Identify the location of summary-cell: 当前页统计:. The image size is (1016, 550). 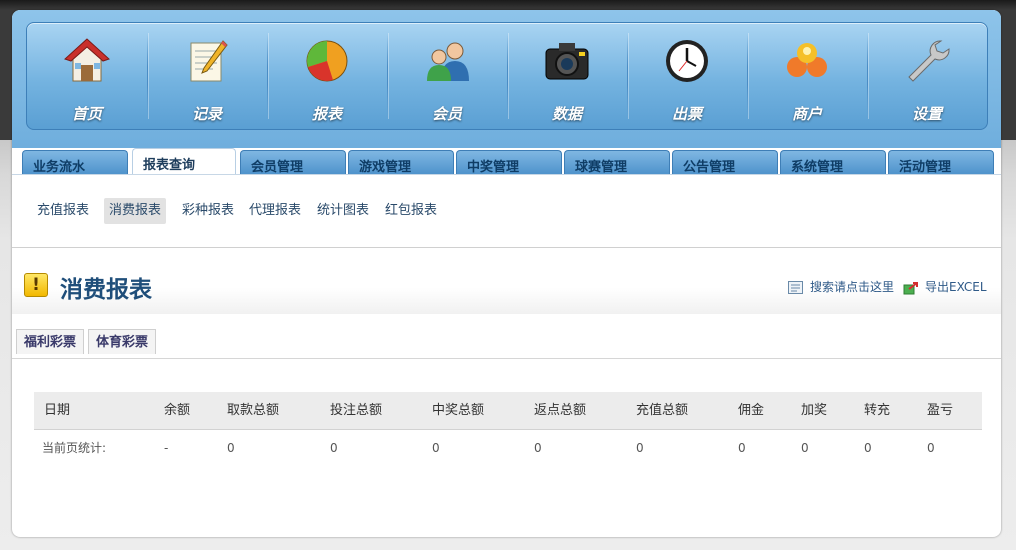
(74, 448).